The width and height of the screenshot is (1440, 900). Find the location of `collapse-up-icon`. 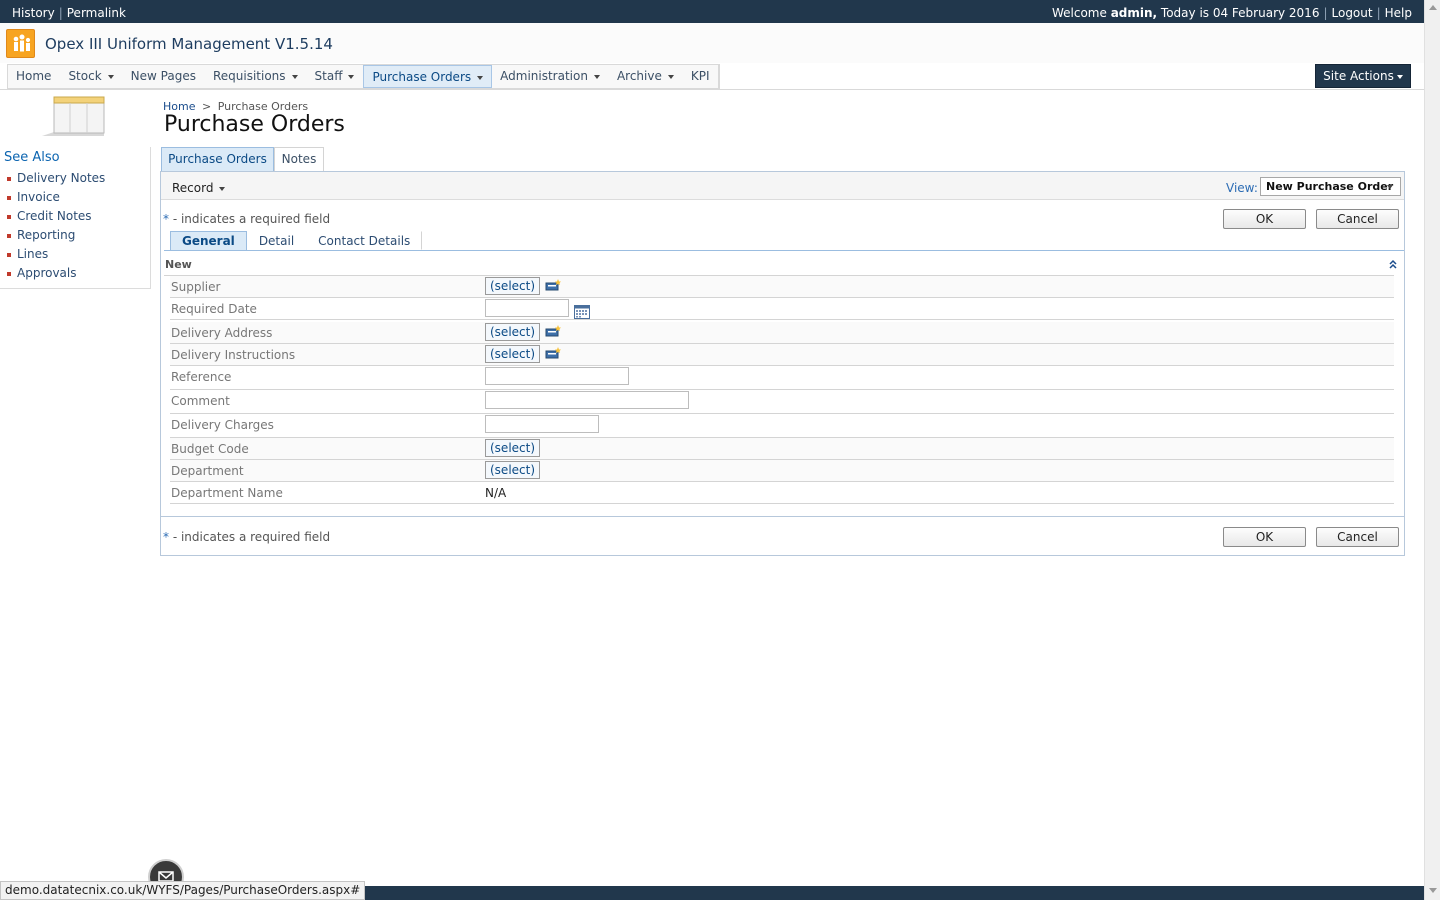

collapse-up-icon is located at coordinates (1393, 264).